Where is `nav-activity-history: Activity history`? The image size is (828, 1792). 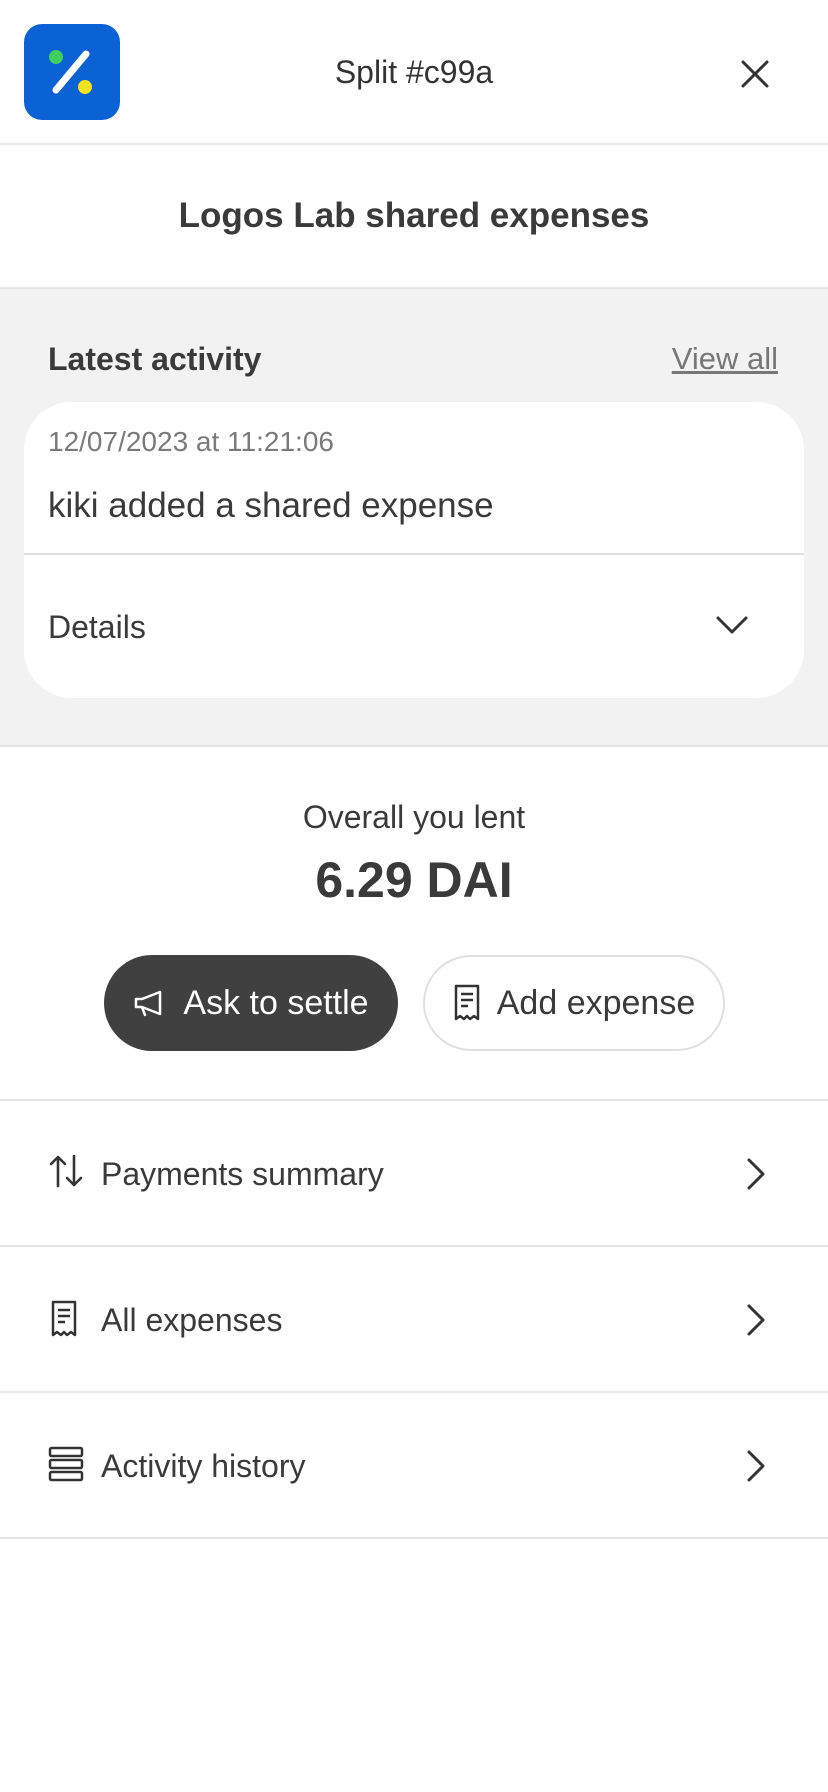
nav-activity-history: Activity history is located at coordinates (414, 1466).